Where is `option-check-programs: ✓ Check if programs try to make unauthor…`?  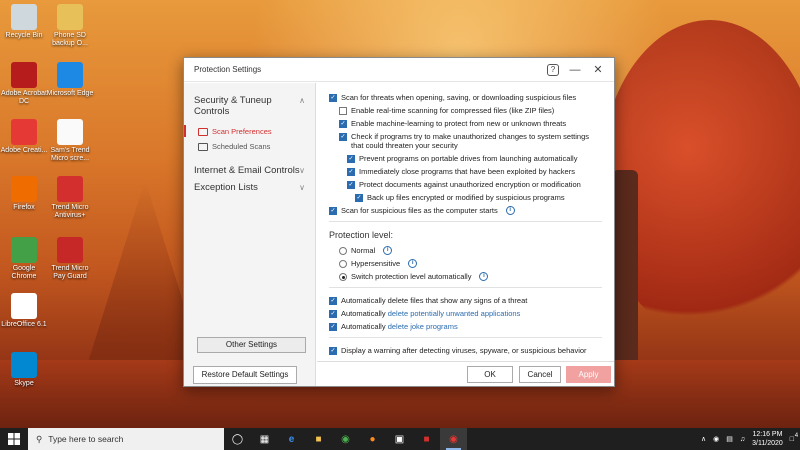
option-check-programs: ✓ Check if programs try to make unauthor… is located at coordinates (470, 141).